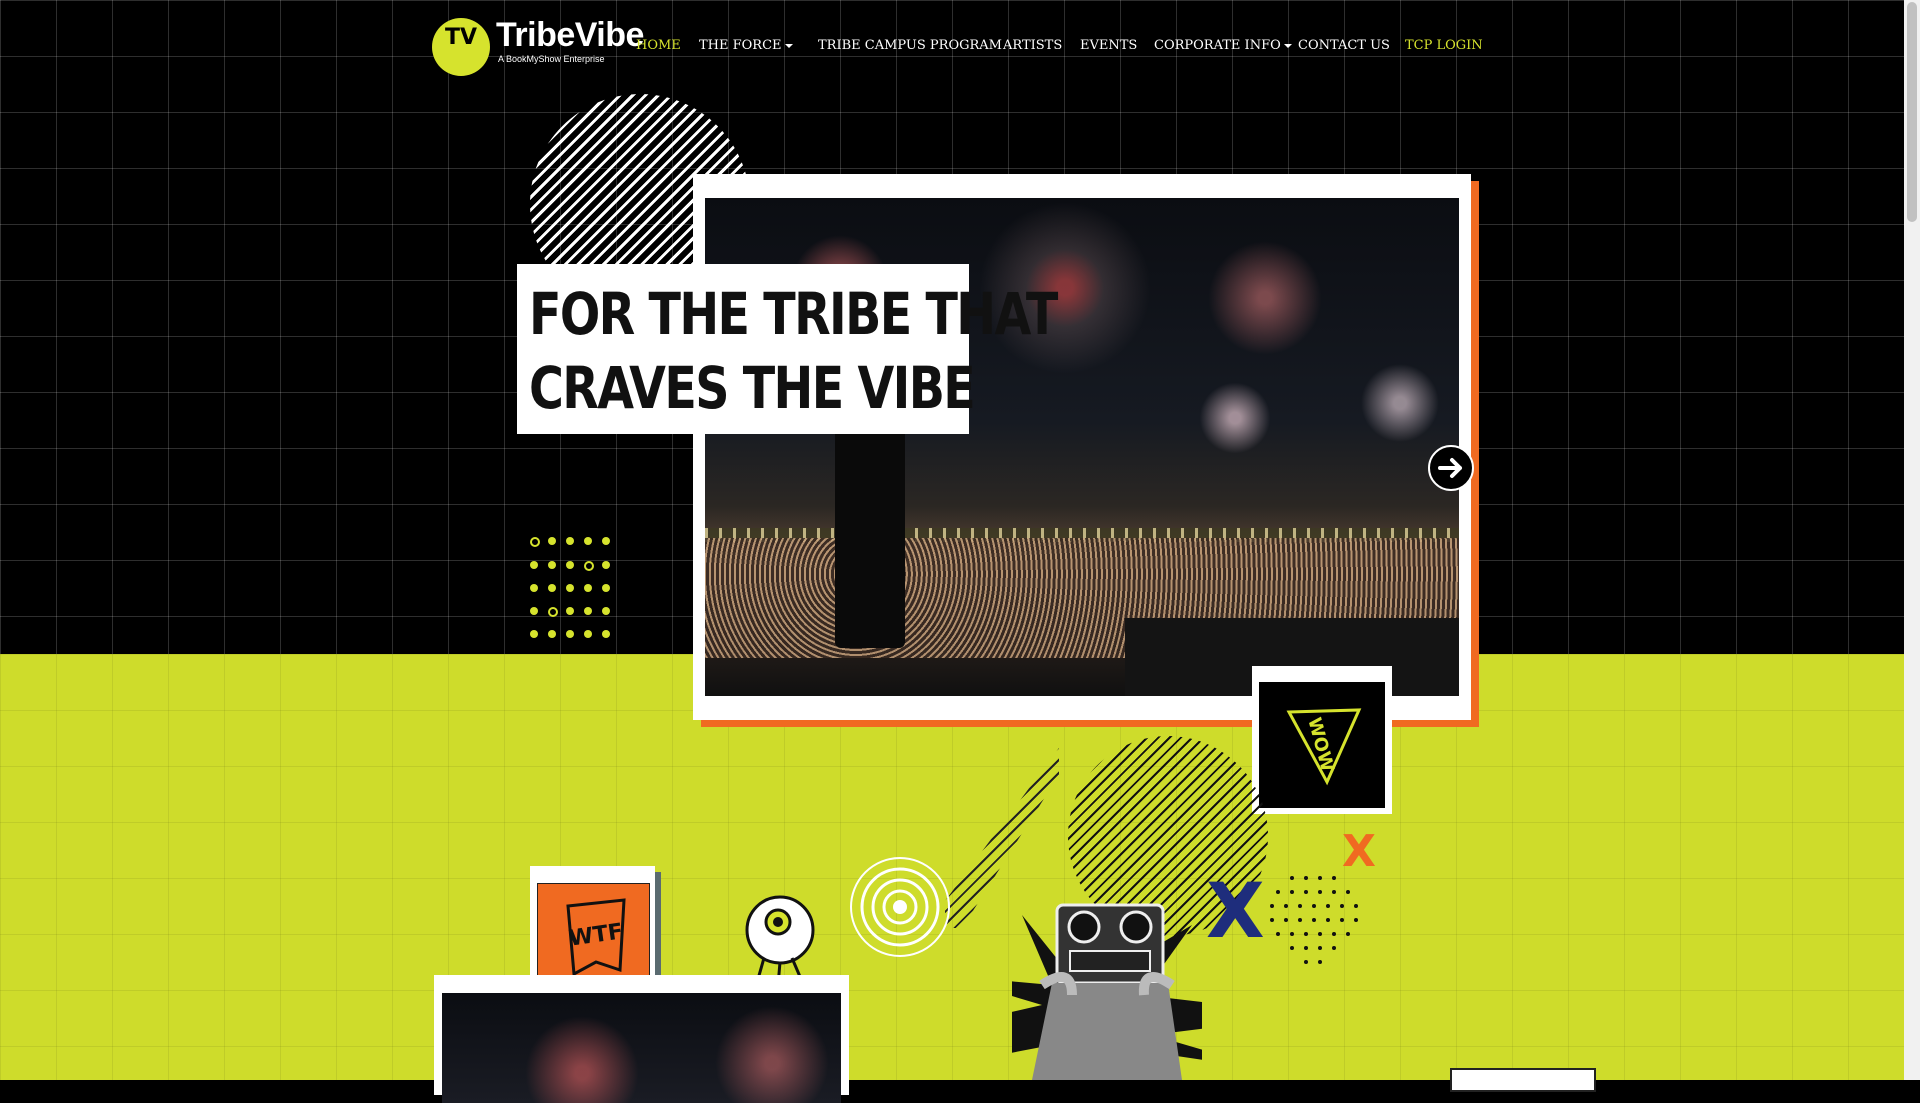 The image size is (1920, 1103). What do you see at coordinates (1444, 45) in the screenshot?
I see `nav-tcp-login: TCP LOGIN` at bounding box center [1444, 45].